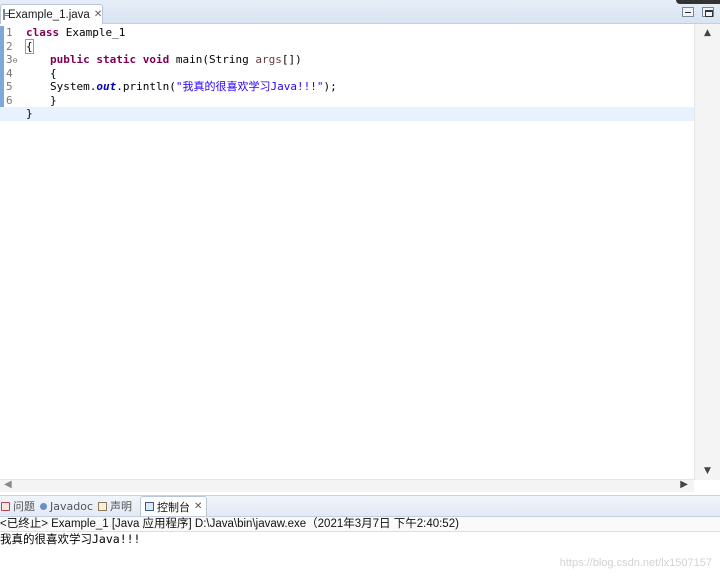 Image resolution: width=720 pixels, height=577 pixels. What do you see at coordinates (347, 485) in the screenshot?
I see `horizontal-scrollbar: ◀ ▶` at bounding box center [347, 485].